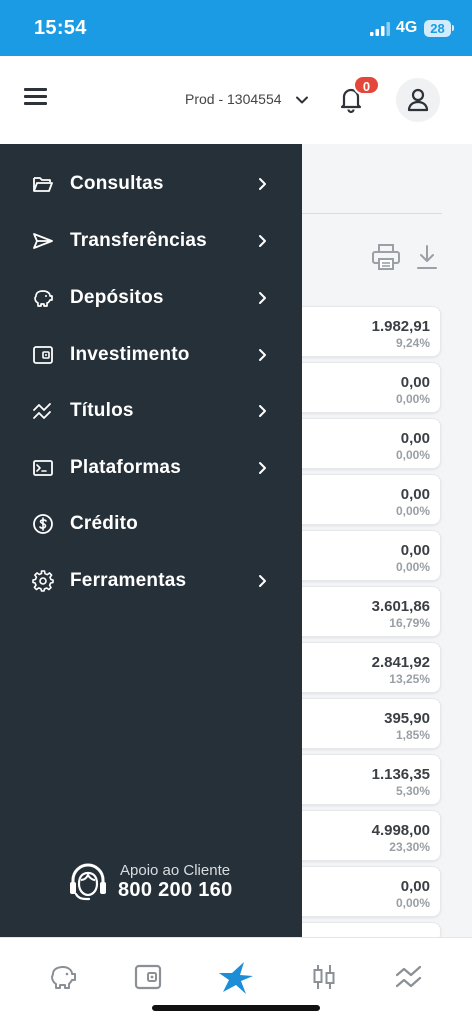 The width and height of the screenshot is (472, 1024). What do you see at coordinates (409, 679) in the screenshot?
I see `holding-percent: 13,25%` at bounding box center [409, 679].